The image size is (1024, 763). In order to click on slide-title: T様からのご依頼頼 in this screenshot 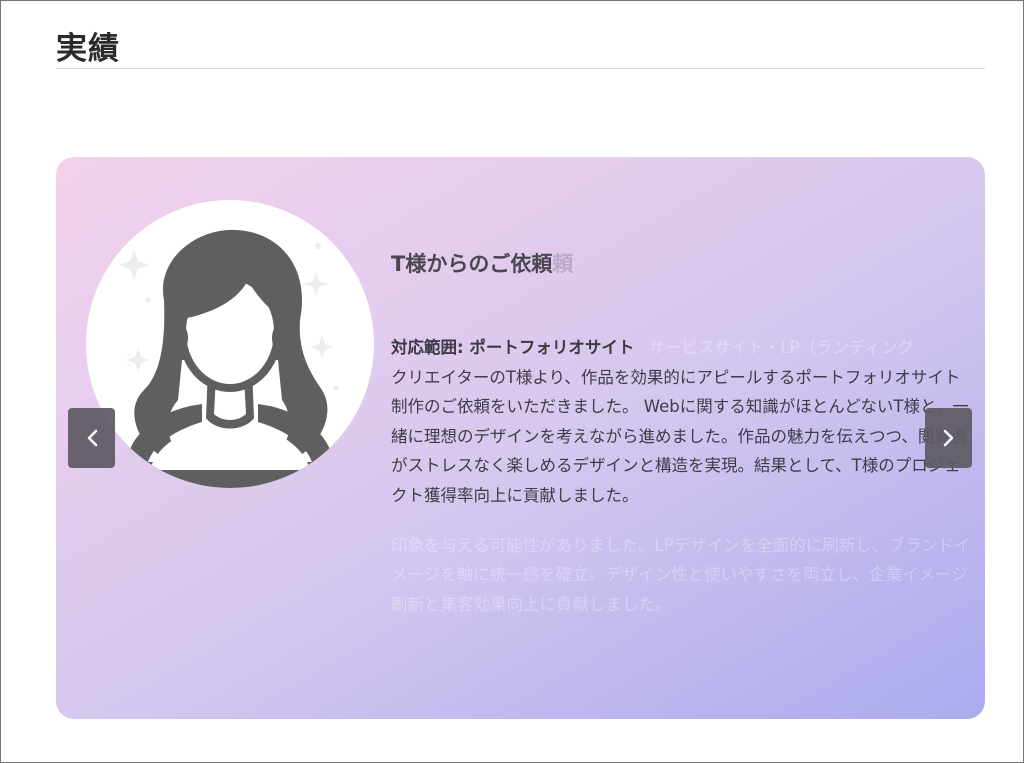, I will do `click(482, 263)`.